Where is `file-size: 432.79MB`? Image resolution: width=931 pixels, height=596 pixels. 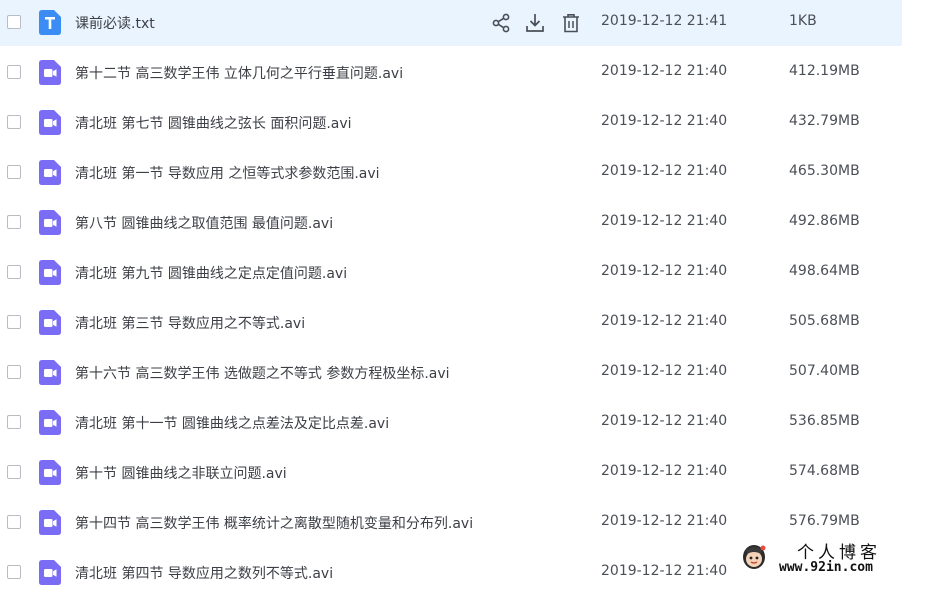
file-size: 432.79MB is located at coordinates (824, 121).